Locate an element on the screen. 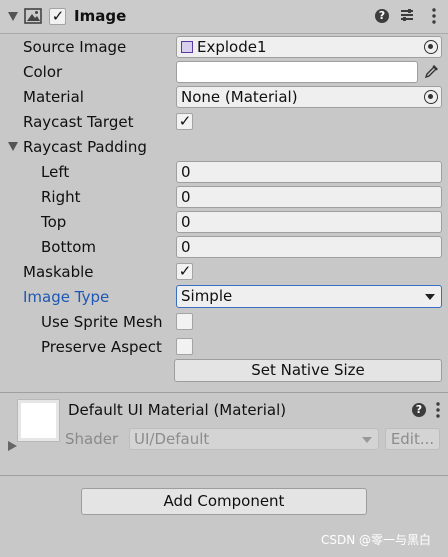 This screenshot has width=448, height=557. material-label: Material is located at coordinates (53, 97).